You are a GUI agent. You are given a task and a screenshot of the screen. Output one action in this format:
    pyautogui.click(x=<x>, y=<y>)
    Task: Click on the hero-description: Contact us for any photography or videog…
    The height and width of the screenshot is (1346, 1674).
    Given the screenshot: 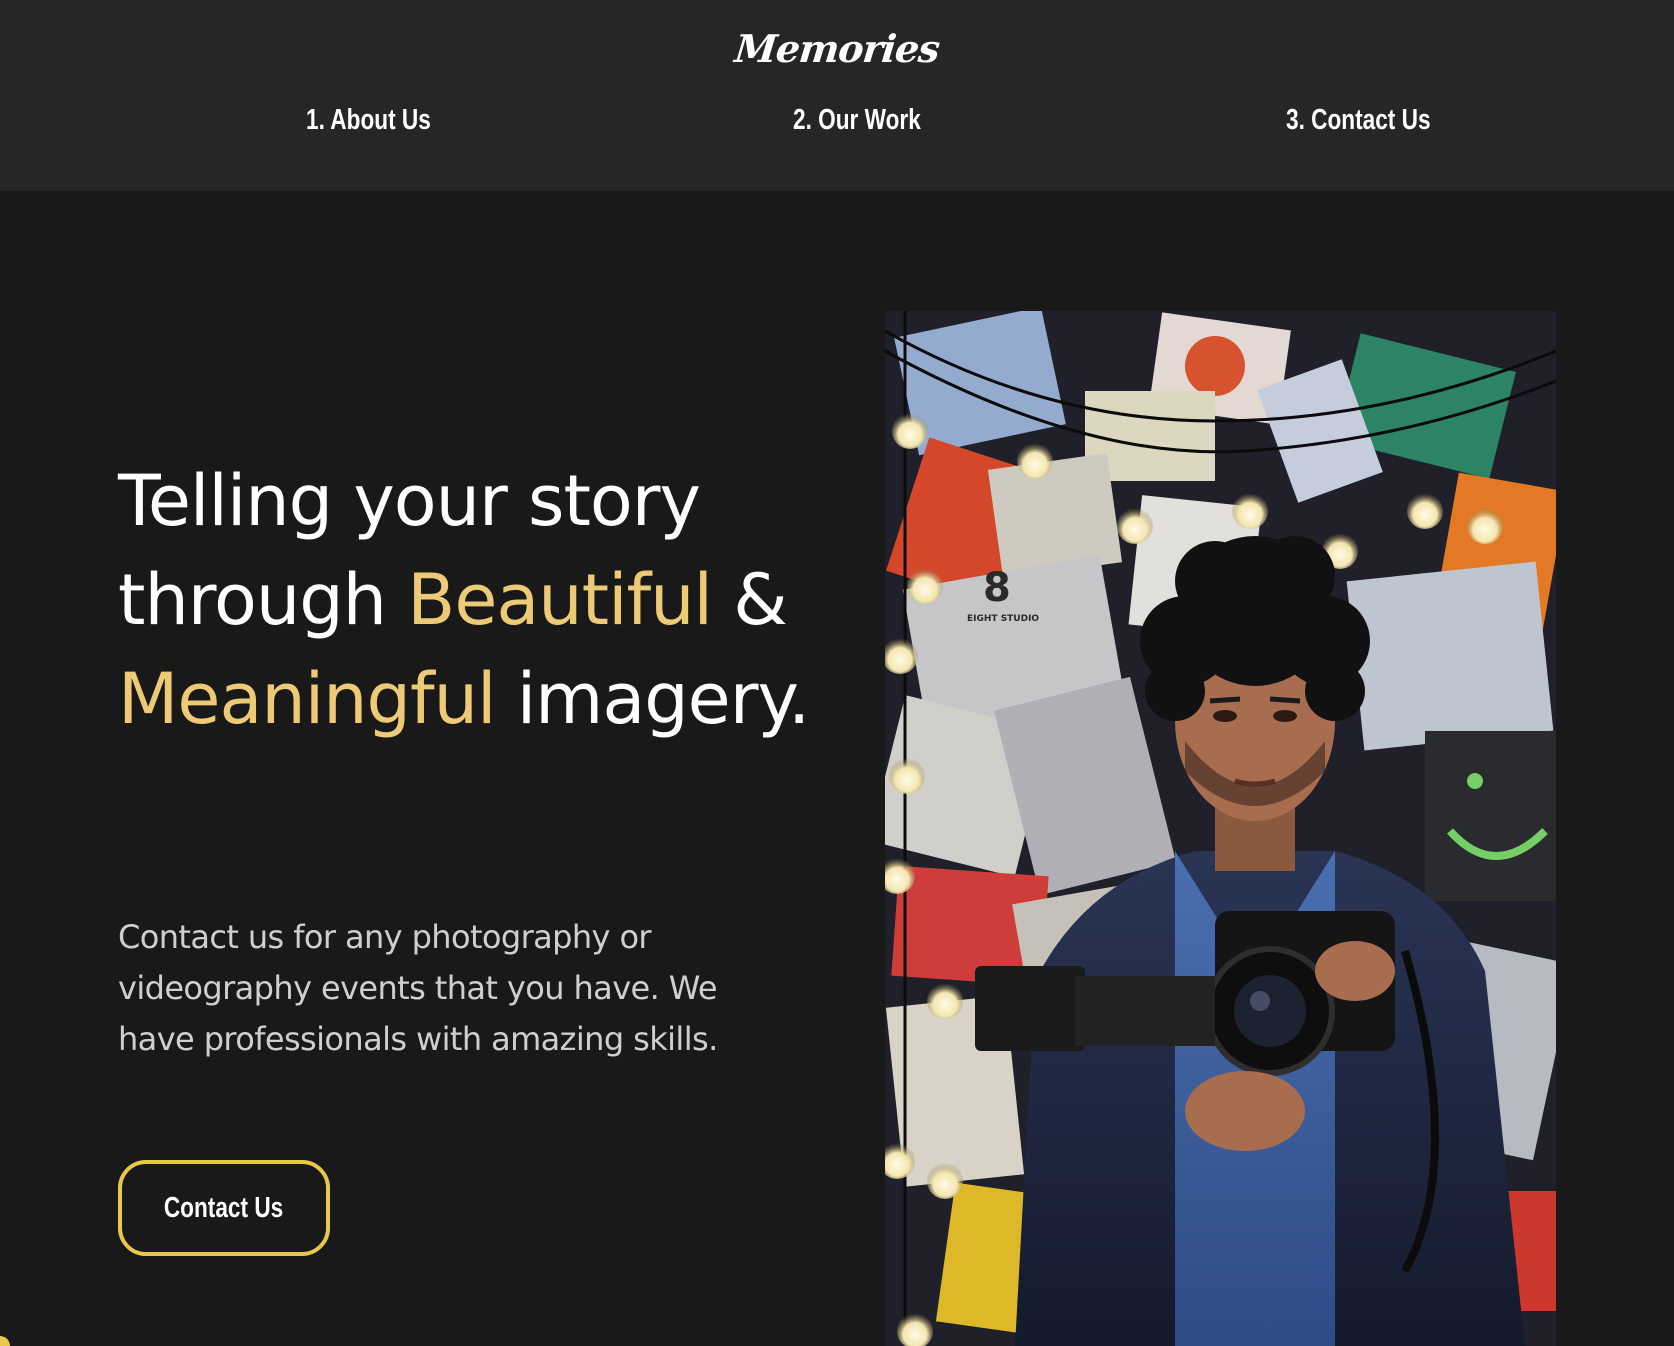 What is the action you would take?
    pyautogui.click(x=418, y=988)
    